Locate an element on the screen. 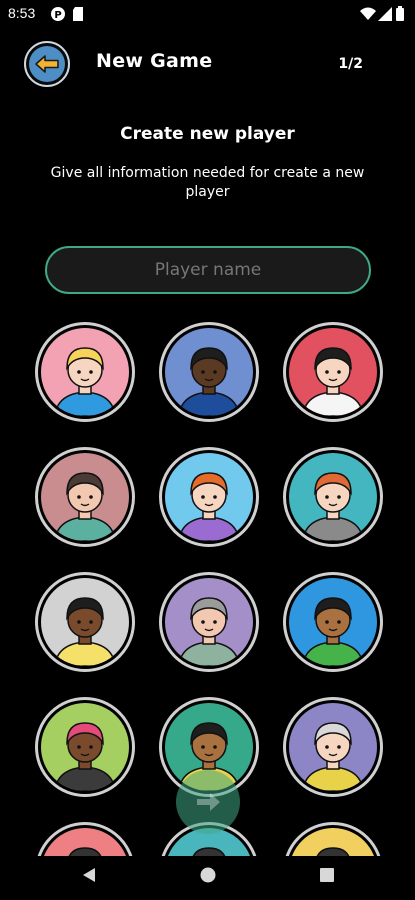 This screenshot has width=415, height=900. page-title: New Game is located at coordinates (154, 61).